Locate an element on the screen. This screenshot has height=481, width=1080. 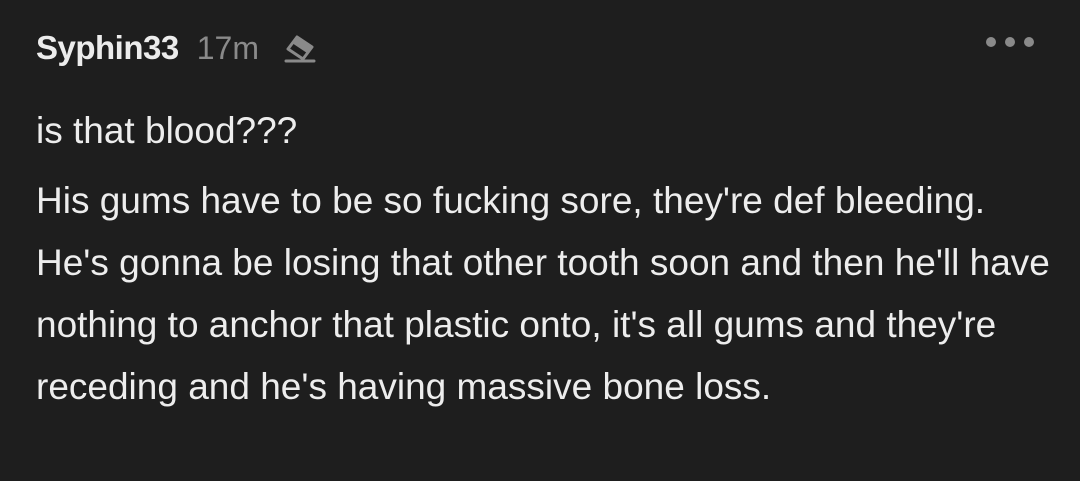
timestamp: 17m is located at coordinates (227, 47).